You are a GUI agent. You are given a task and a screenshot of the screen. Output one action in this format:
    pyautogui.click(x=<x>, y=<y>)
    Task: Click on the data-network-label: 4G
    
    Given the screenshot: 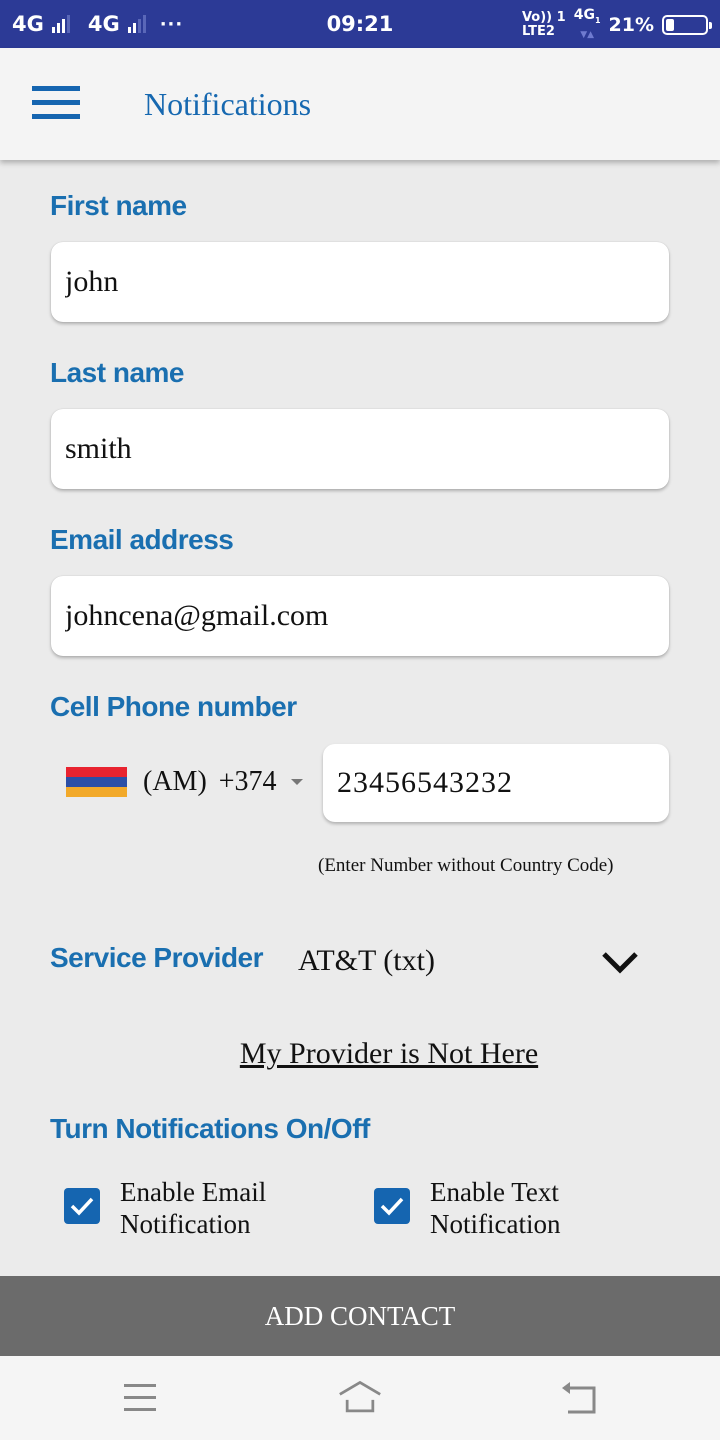 What is the action you would take?
    pyautogui.click(x=584, y=15)
    